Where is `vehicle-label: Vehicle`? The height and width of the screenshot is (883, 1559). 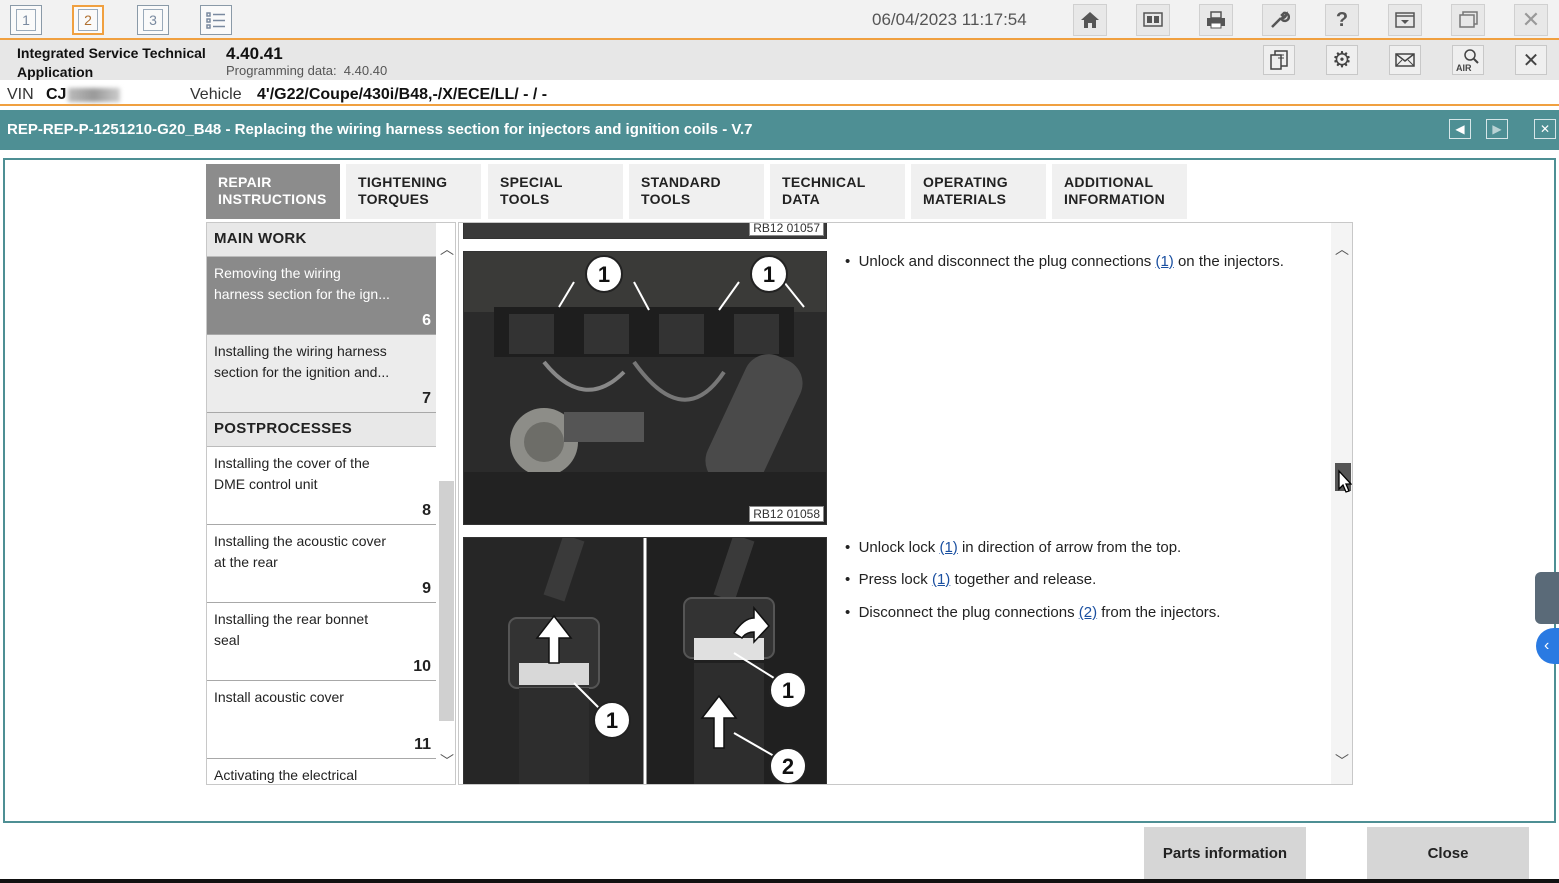 vehicle-label: Vehicle is located at coordinates (216, 94).